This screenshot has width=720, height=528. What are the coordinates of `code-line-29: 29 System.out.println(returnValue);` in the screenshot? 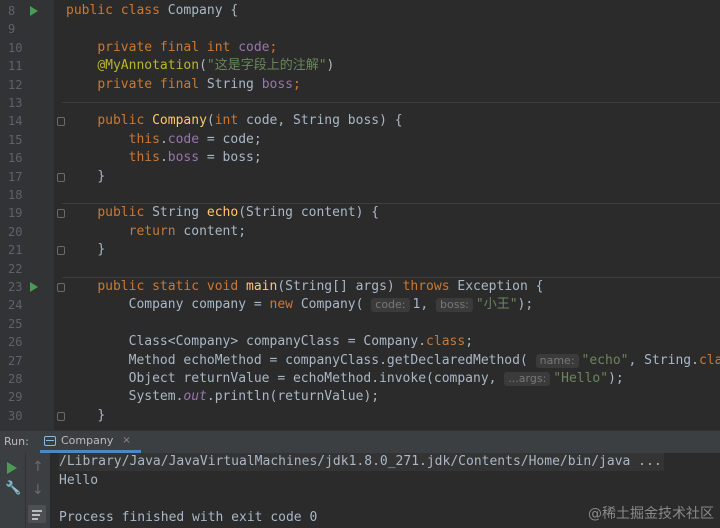 It's located at (360, 397).